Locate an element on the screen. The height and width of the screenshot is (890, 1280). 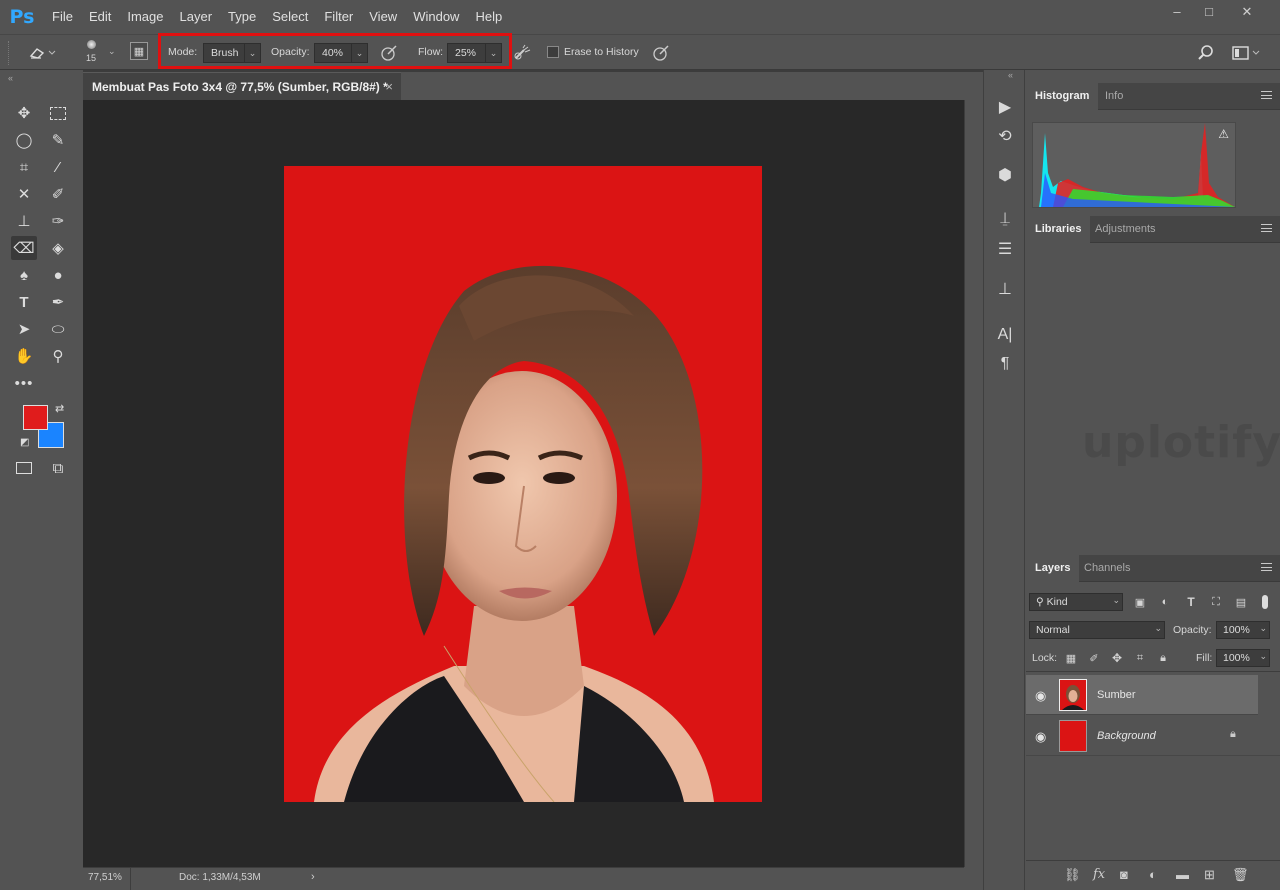
pen-tool-icon: ✒ is located at coordinates (58, 302).